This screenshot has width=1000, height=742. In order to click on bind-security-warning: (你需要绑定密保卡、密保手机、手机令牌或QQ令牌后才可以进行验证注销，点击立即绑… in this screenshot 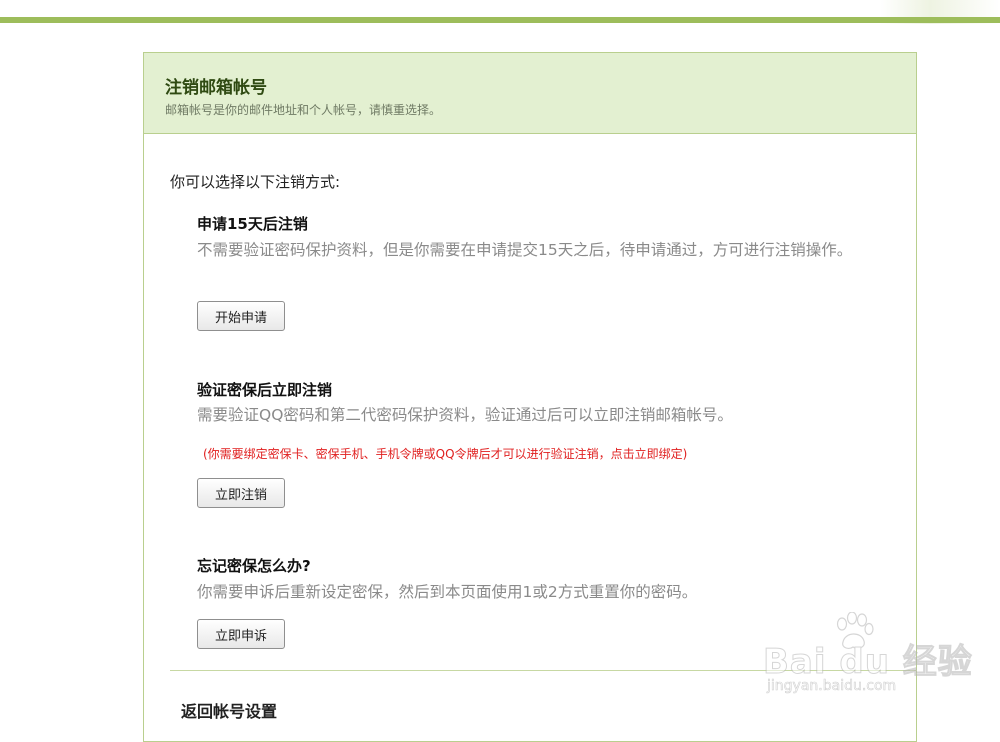, I will do `click(445, 453)`.